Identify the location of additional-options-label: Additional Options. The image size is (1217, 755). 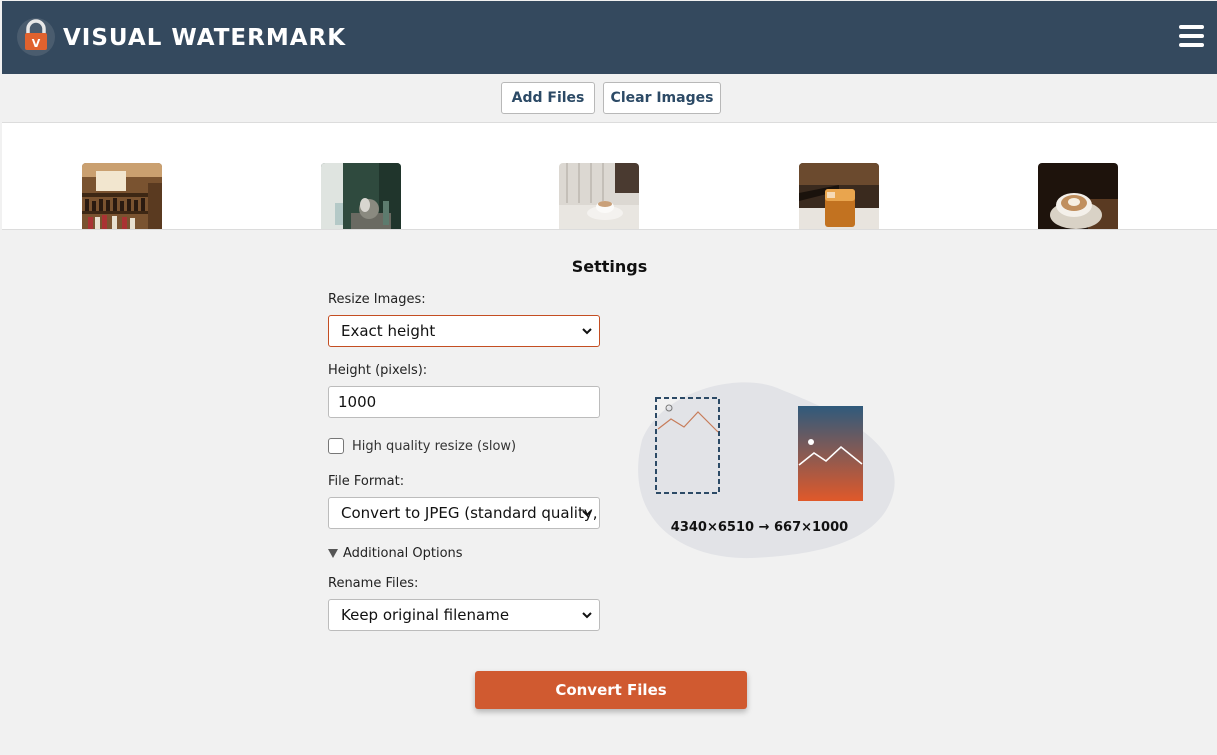
(403, 553).